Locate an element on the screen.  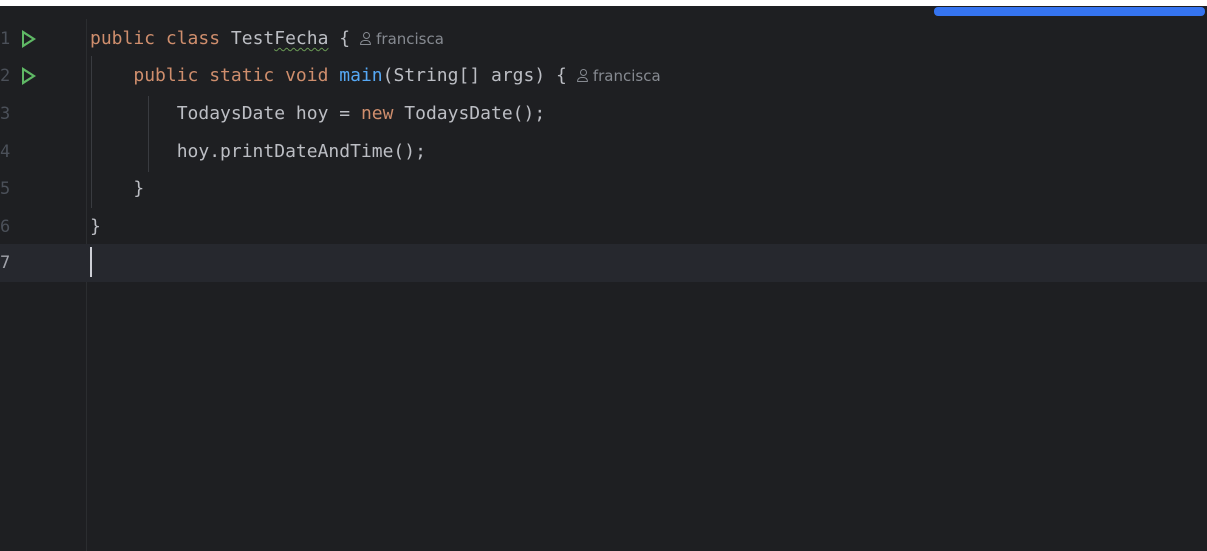
class-name-typo-warning: Fecha is located at coordinates (301, 38).